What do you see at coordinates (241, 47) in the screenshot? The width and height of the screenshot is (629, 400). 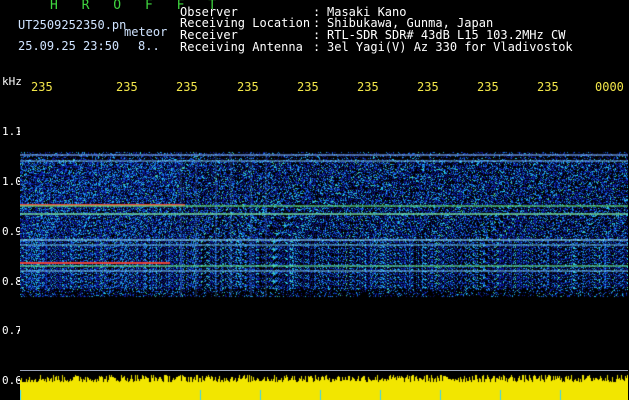 I see `antenna-label: Receiving Antenna` at bounding box center [241, 47].